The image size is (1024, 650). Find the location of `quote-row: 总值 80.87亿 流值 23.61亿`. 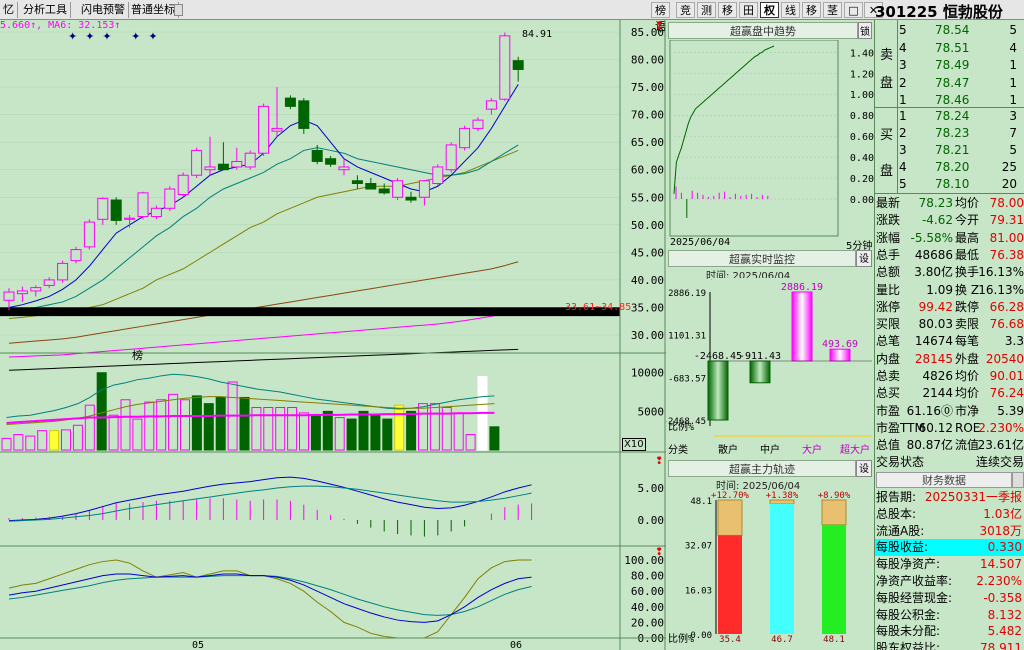

quote-row: 总值 80.87亿 流值 23.61亿 is located at coordinates (949, 445).